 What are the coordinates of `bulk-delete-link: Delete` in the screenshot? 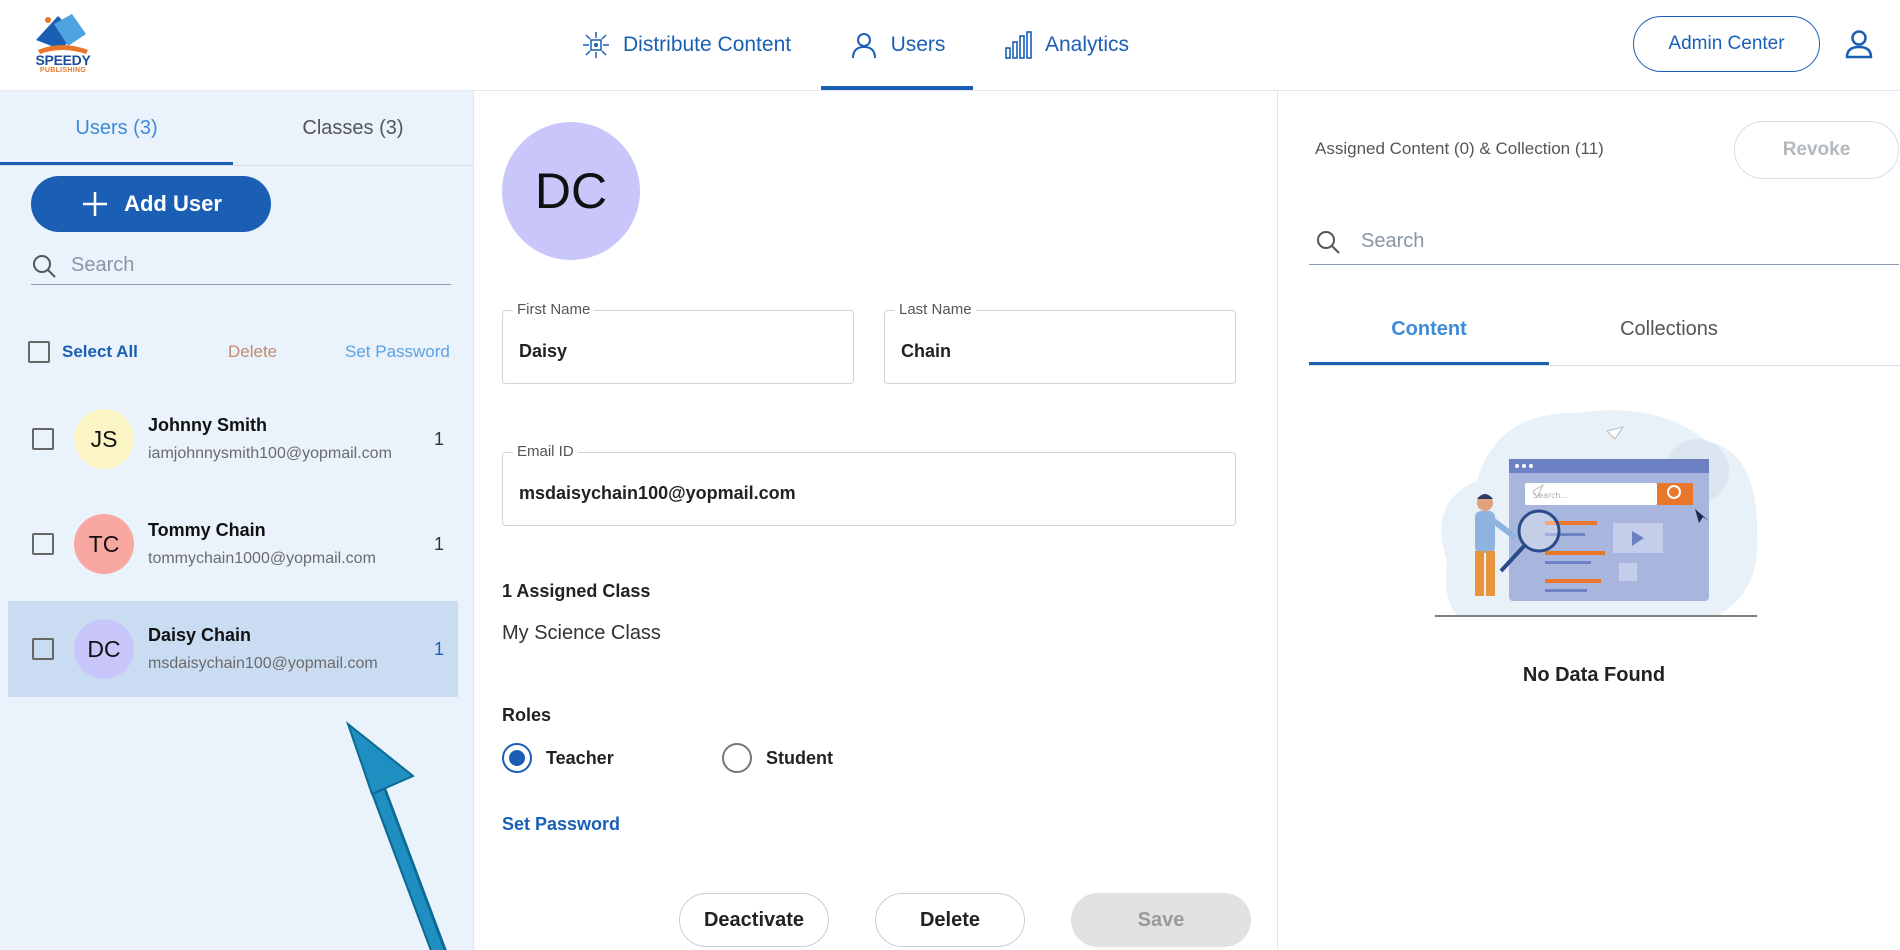 It's located at (252, 352).